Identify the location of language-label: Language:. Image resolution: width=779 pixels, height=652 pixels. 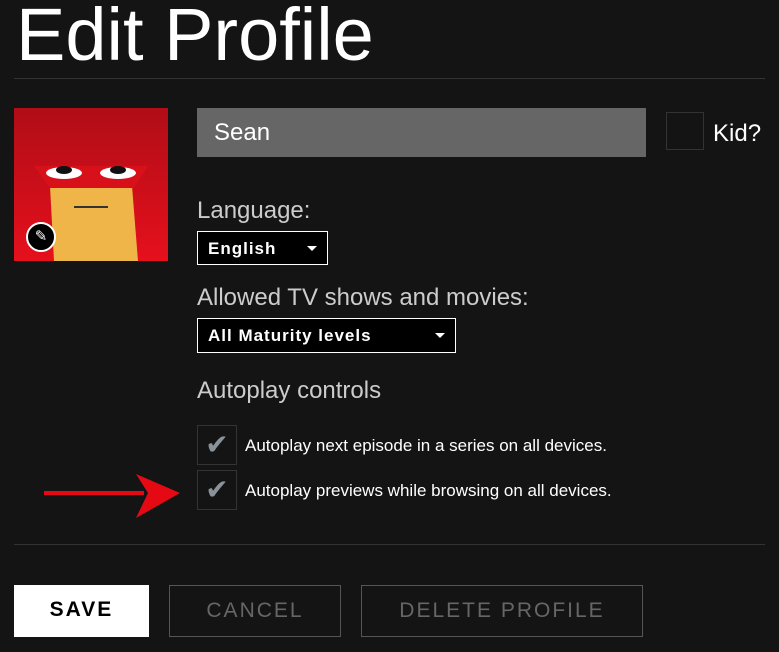
(254, 210).